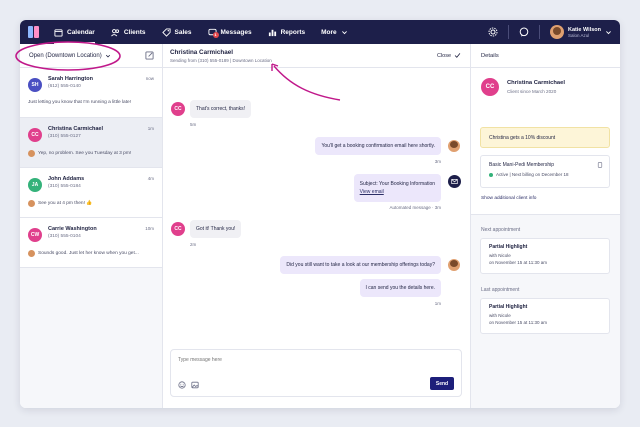 The width and height of the screenshot is (640, 427). I want to click on conversation-phone: (310) 555-0184, so click(64, 186).